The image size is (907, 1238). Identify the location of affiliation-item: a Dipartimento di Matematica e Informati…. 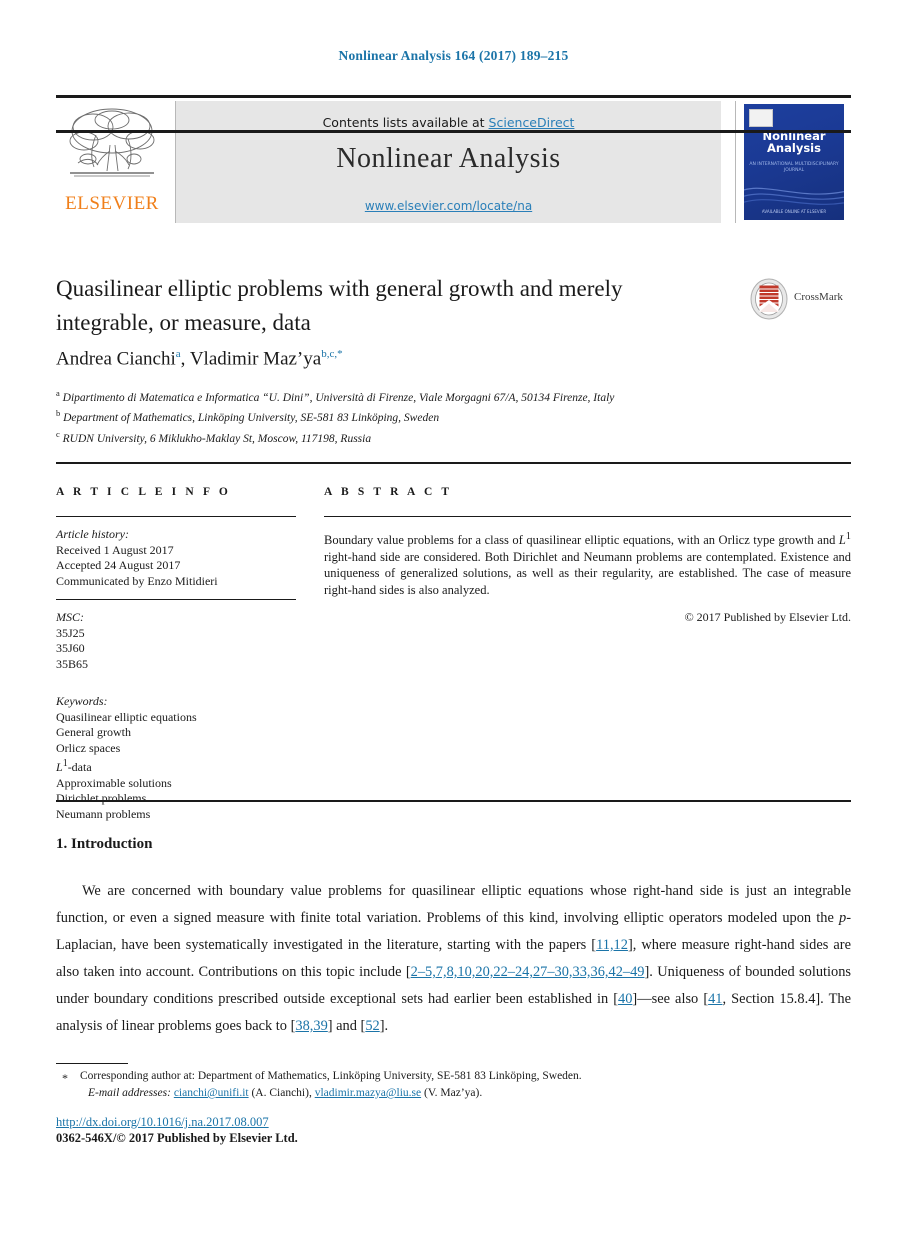
(416, 396).